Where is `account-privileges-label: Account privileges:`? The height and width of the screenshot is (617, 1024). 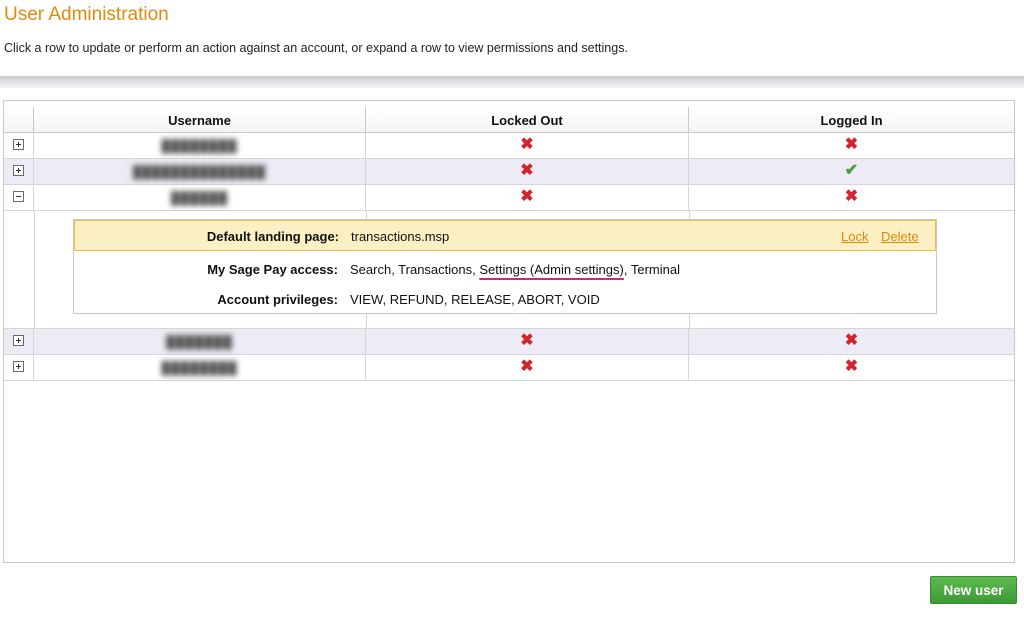
account-privileges-label: Account privileges: is located at coordinates (277, 299).